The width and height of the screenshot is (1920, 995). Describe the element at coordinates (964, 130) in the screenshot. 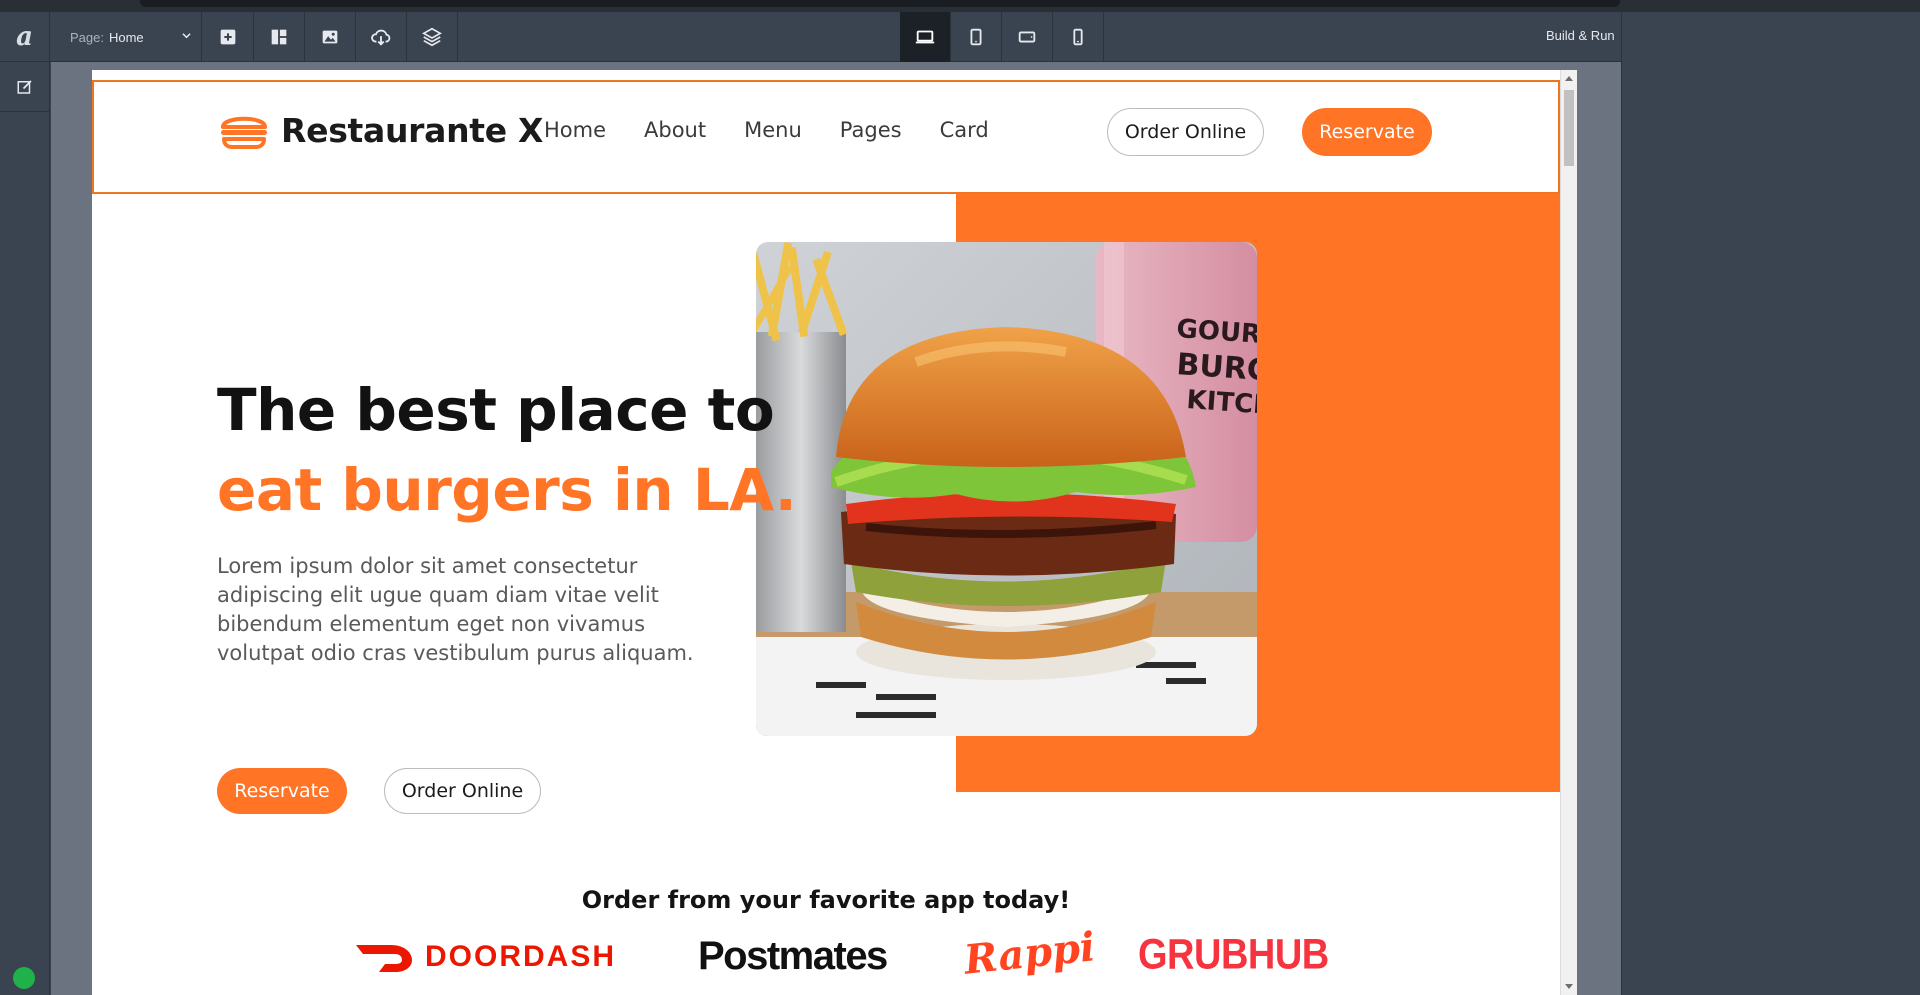

I see `nav-card: Card` at that location.